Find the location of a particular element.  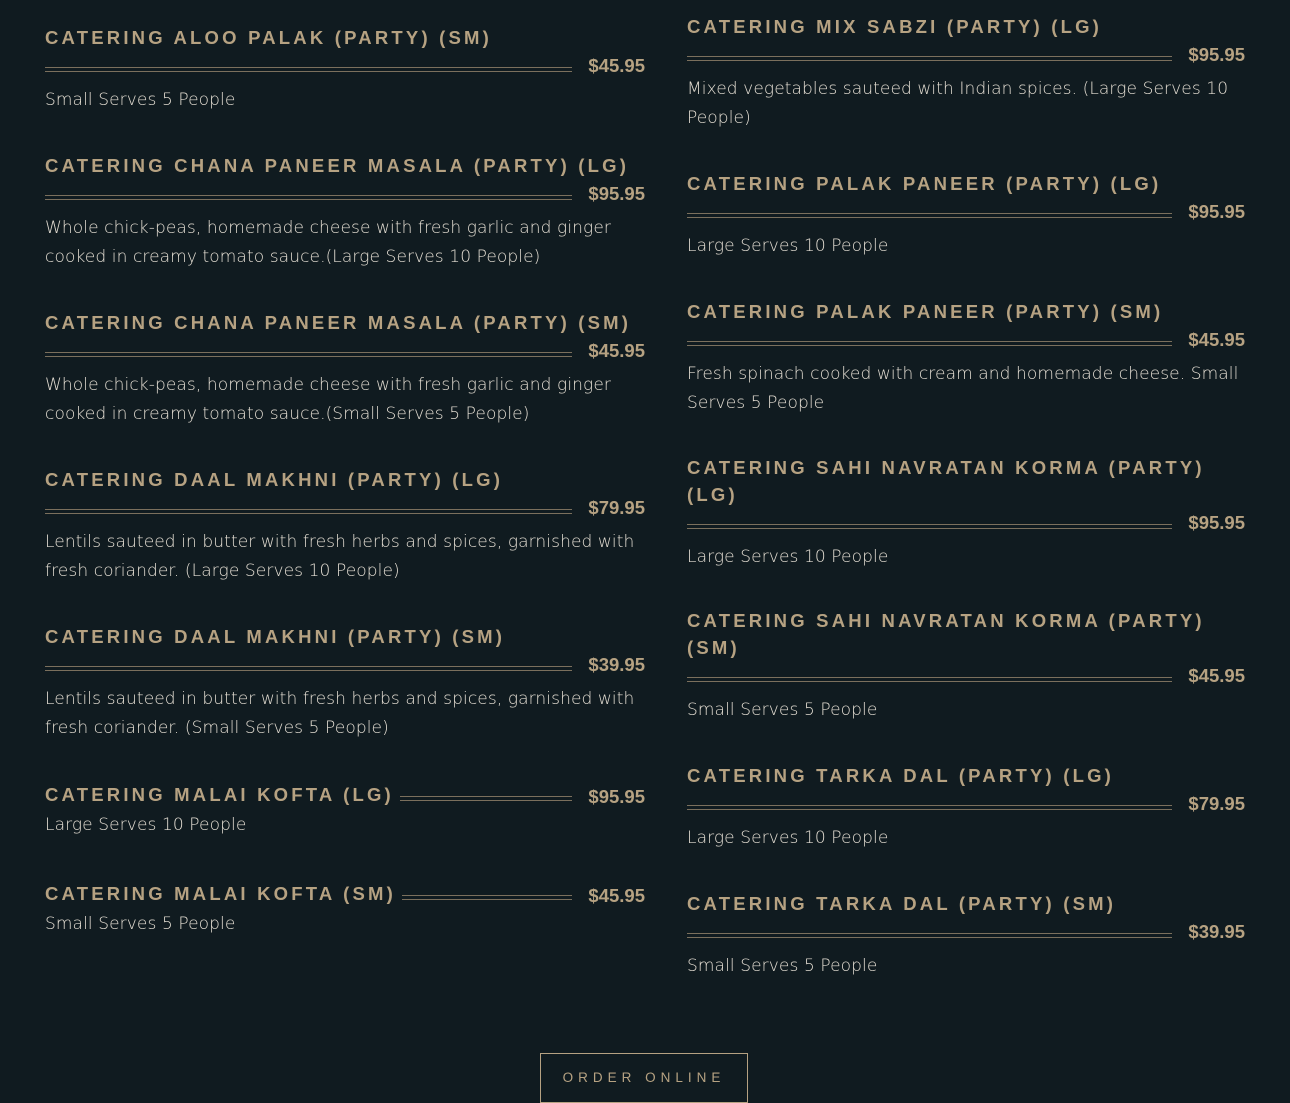

menu-item-header: CATERING MALAI KOFTA (LG) $95.95 is located at coordinates (345, 794).